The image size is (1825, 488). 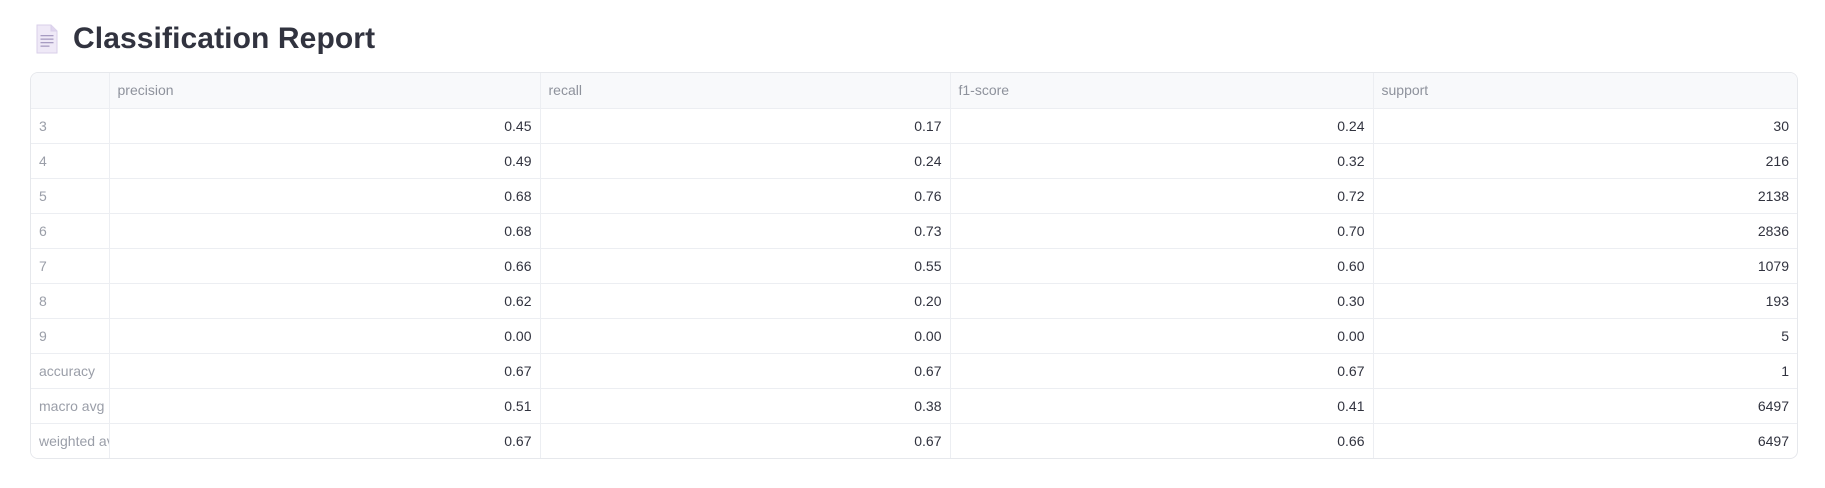 What do you see at coordinates (70, 406) in the screenshot?
I see `row-label: macro avg` at bounding box center [70, 406].